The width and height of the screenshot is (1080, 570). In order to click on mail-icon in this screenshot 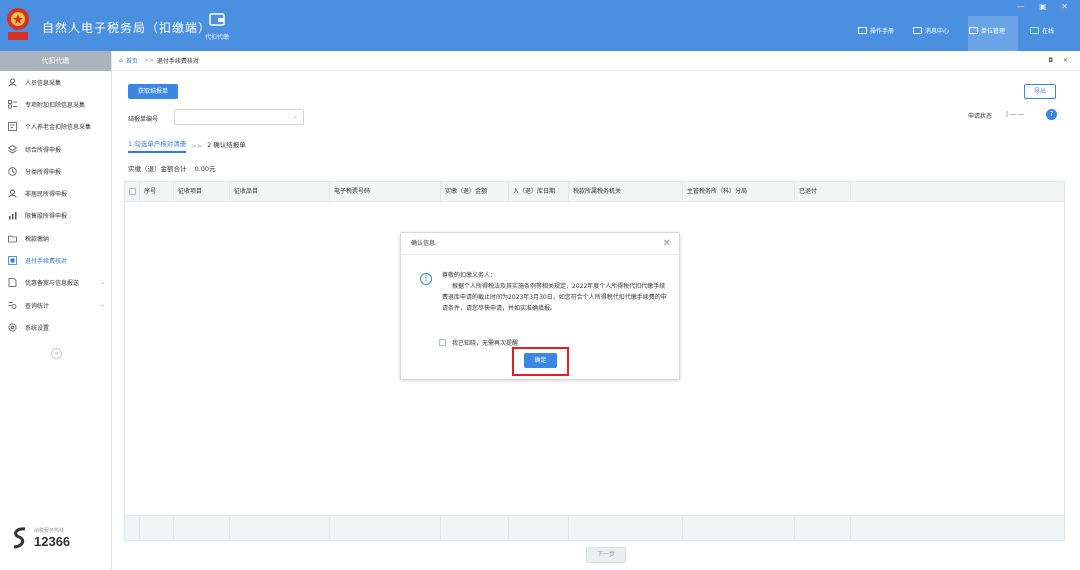, I will do `click(917, 30)`.